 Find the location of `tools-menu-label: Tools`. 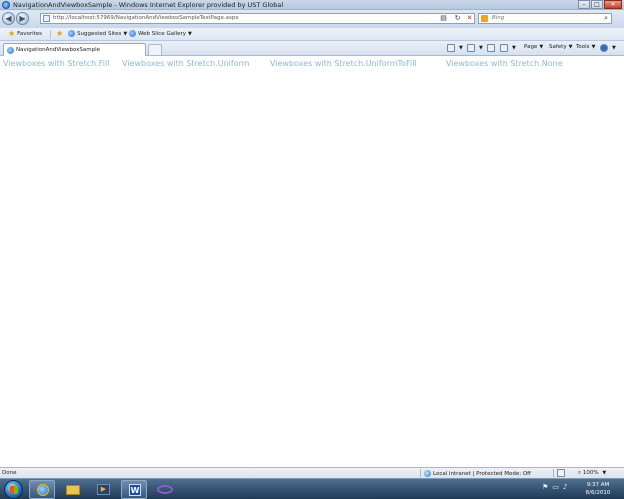

tools-menu-label: Tools is located at coordinates (583, 47).